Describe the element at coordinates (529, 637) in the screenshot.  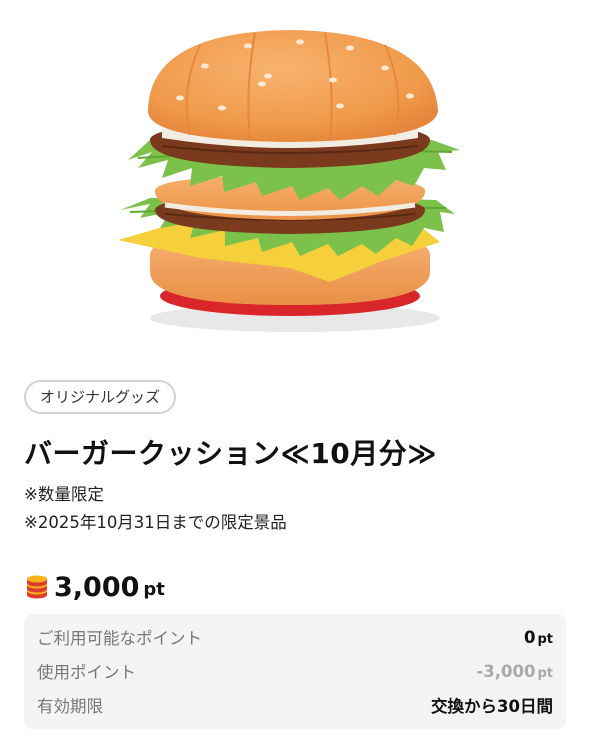
I see `available-points-number: 0` at that location.